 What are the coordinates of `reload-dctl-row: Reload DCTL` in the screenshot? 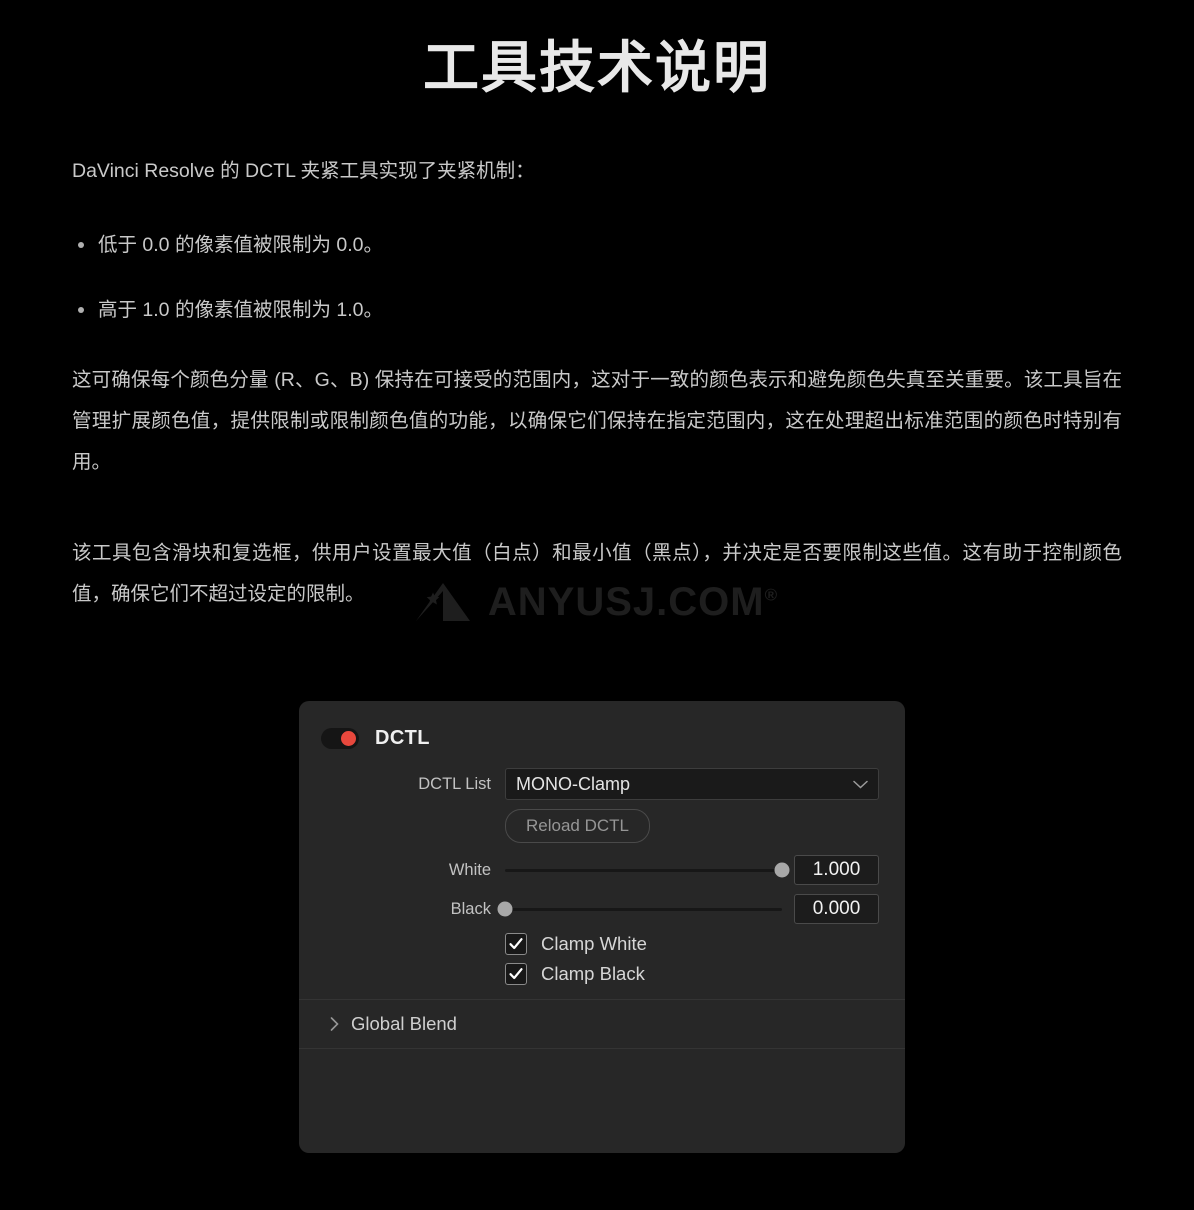 It's located at (589, 826).